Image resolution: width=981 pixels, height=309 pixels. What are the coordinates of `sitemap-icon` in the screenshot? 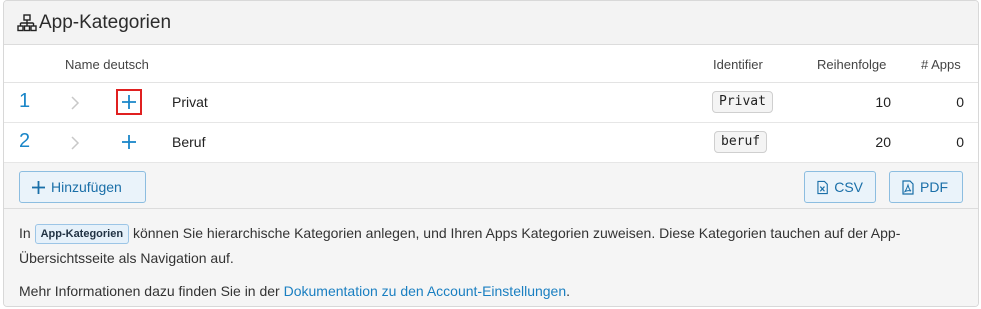 It's located at (27, 23).